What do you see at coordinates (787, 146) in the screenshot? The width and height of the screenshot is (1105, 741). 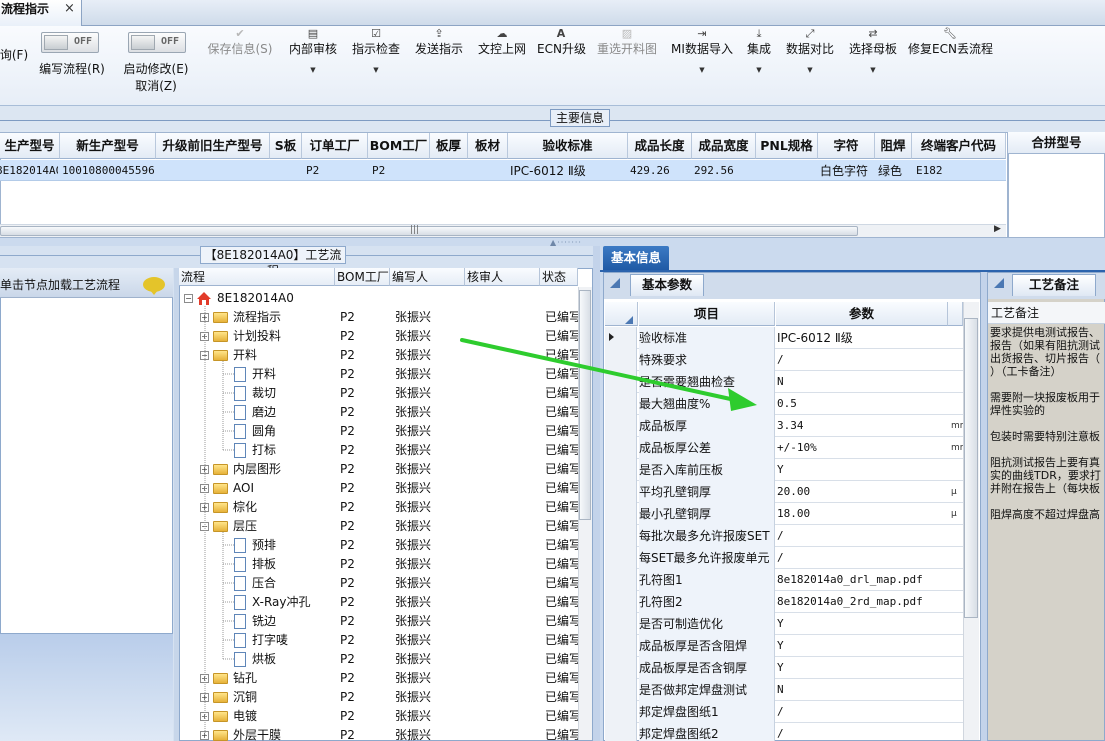 I see `grid-header: PNL规格` at bounding box center [787, 146].